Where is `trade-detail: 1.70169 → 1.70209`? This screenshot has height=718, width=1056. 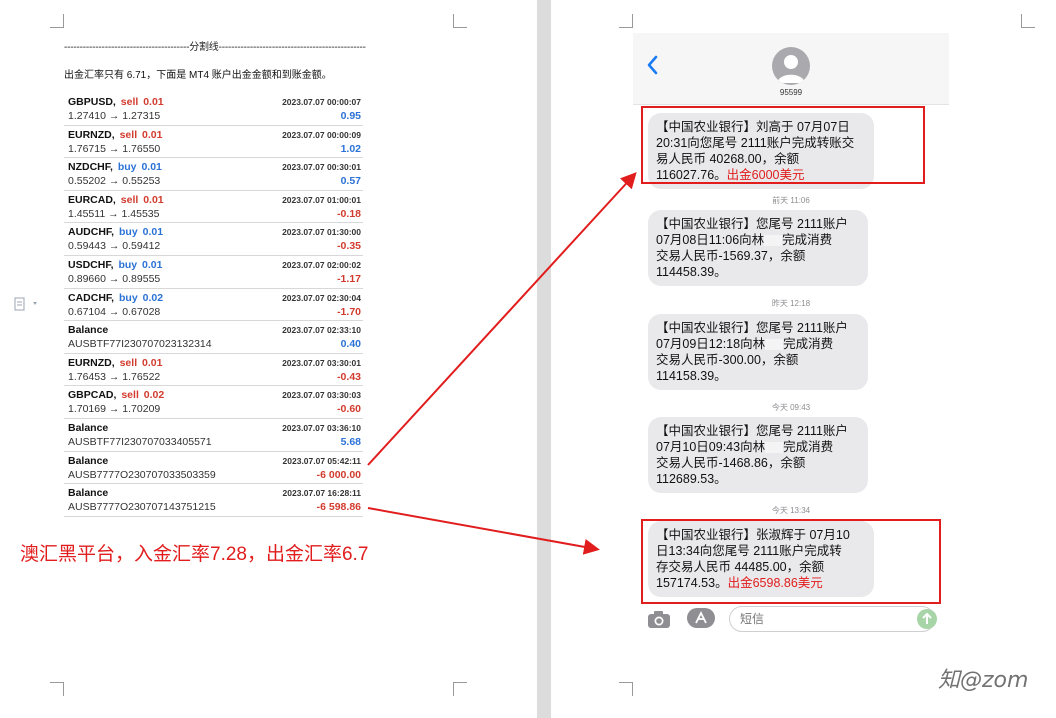 trade-detail: 1.70169 → 1.70209 is located at coordinates (114, 409).